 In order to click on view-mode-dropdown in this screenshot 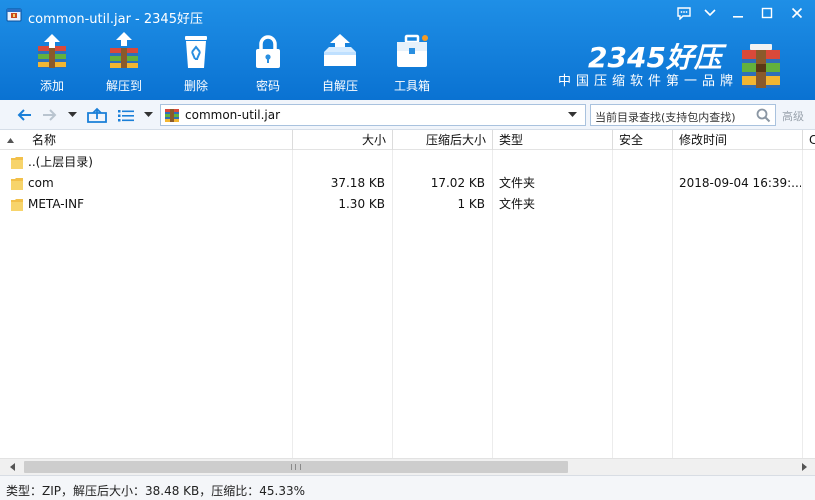, I will do `click(148, 115)`.